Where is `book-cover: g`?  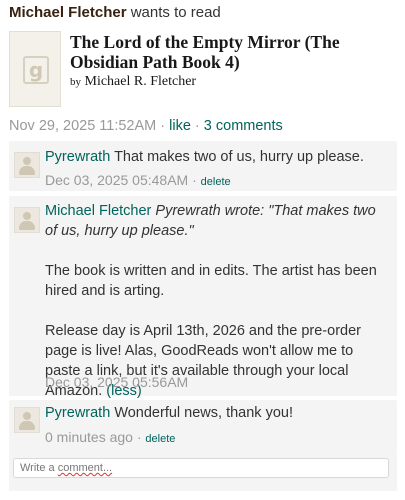
book-cover: g is located at coordinates (35, 69).